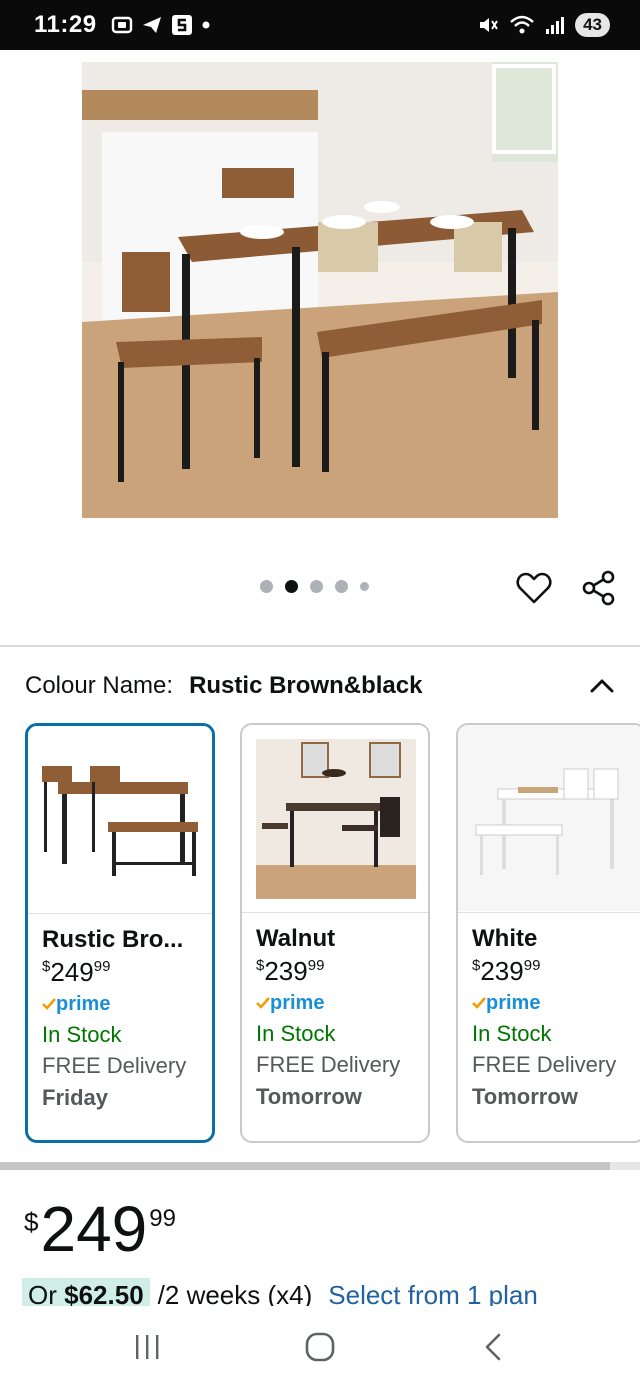 The width and height of the screenshot is (640, 1387). Describe the element at coordinates (151, 25) in the screenshot. I see `telegram-icon` at that location.